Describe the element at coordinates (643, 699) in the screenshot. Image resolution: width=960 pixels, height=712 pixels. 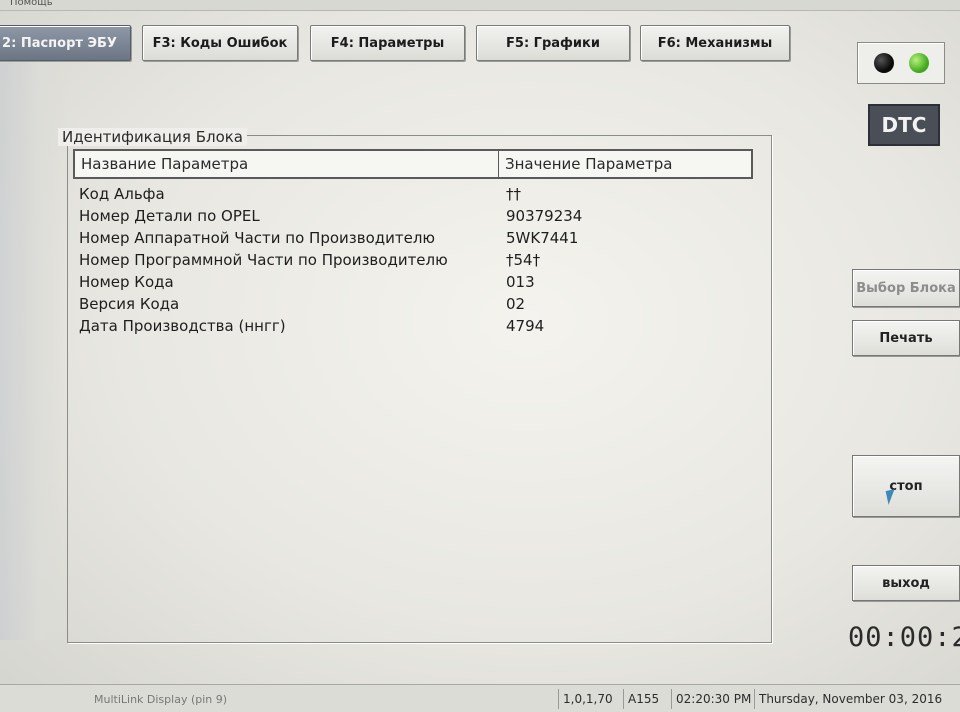
I see `status-code: A155` at that location.